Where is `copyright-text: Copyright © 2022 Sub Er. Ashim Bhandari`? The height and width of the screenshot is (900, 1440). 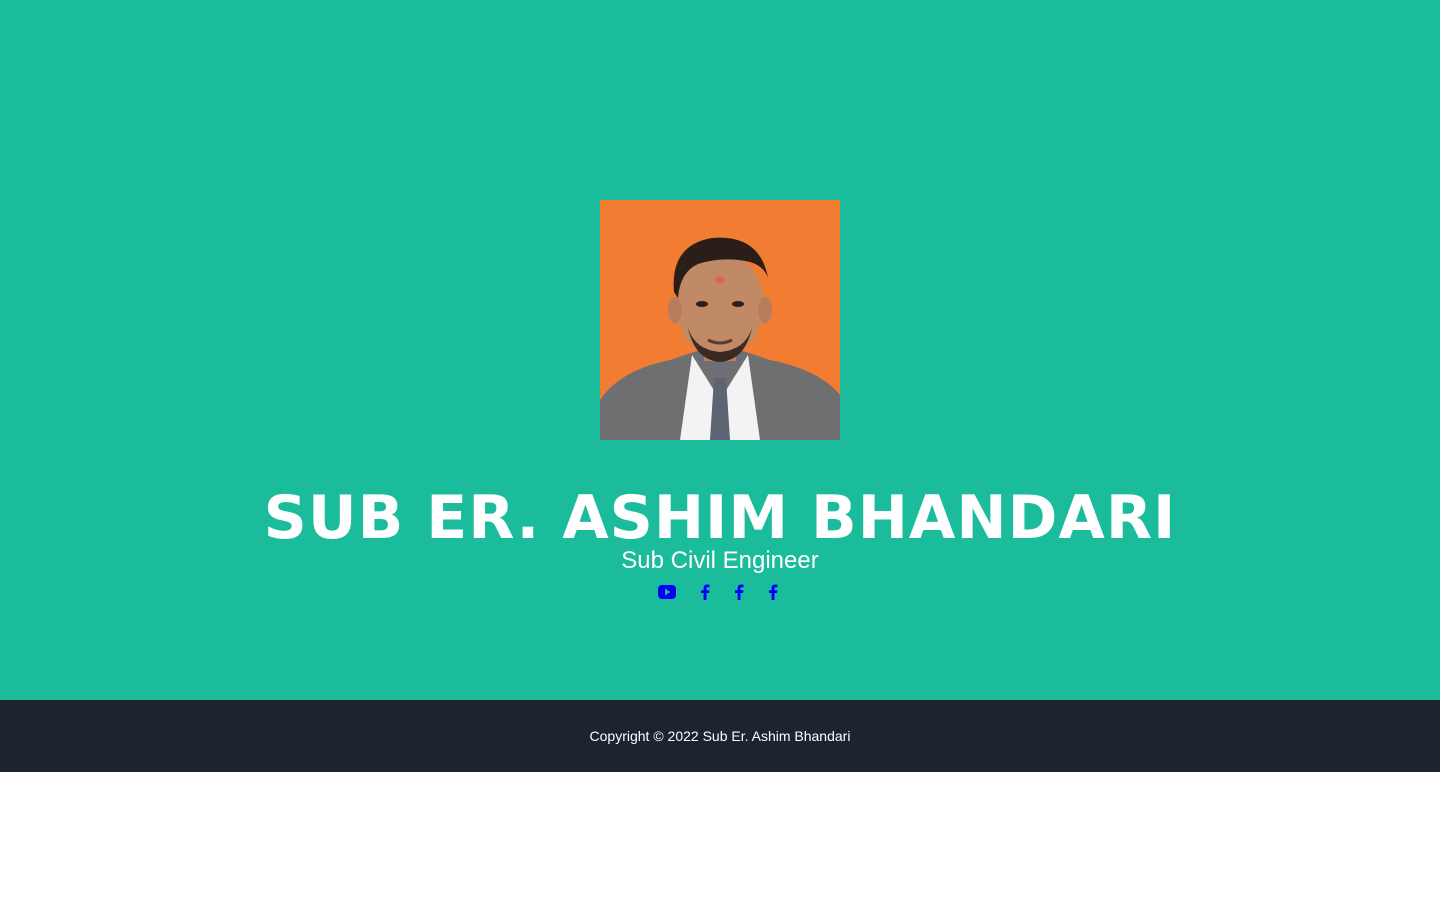 copyright-text: Copyright © 2022 Sub Er. Ashim Bhandari is located at coordinates (720, 736).